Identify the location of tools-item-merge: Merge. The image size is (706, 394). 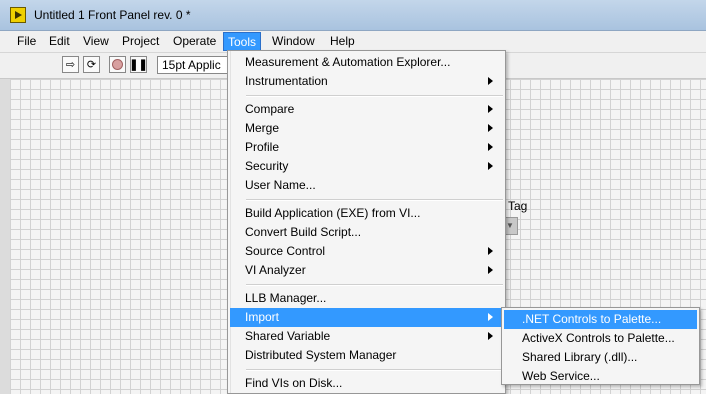
(366, 128).